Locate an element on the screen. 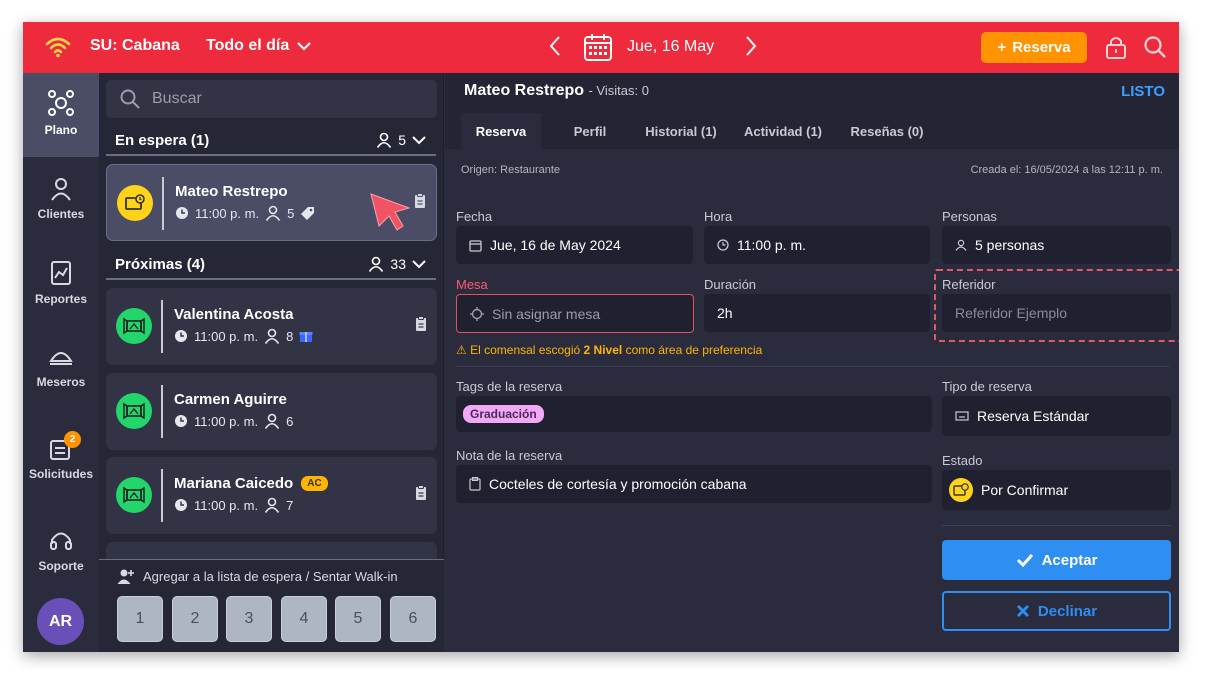  nav-item-soporte: Soporte is located at coordinates (61, 551).